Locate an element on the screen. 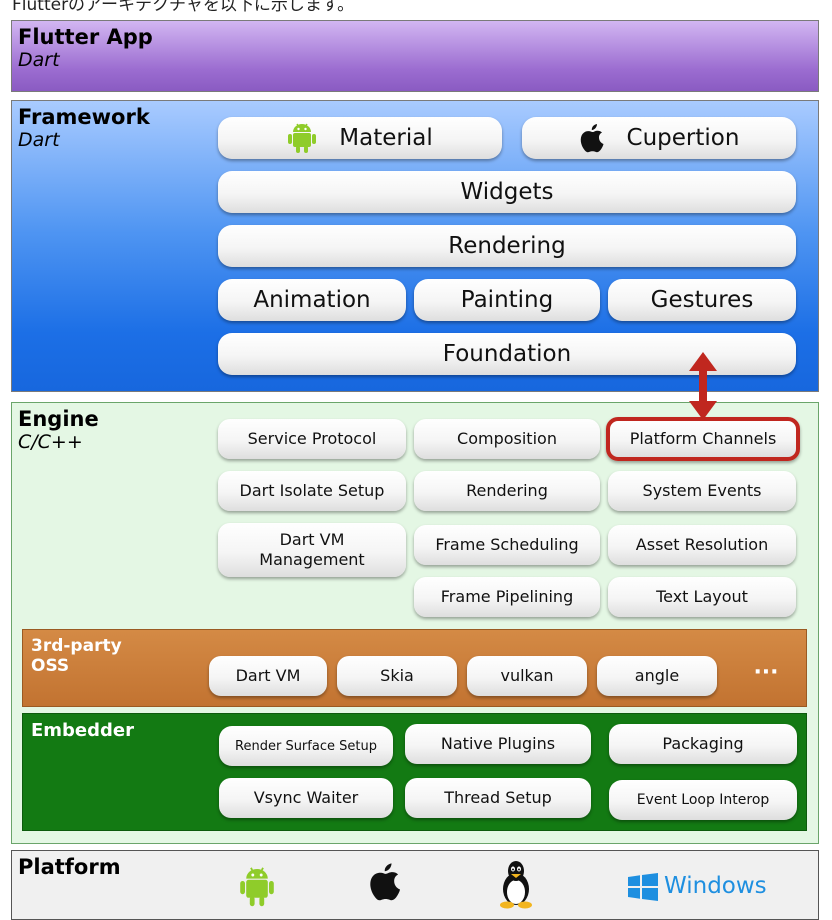 The width and height of the screenshot is (832, 920). oss-title-line1: 3rd-party is located at coordinates (76, 646).